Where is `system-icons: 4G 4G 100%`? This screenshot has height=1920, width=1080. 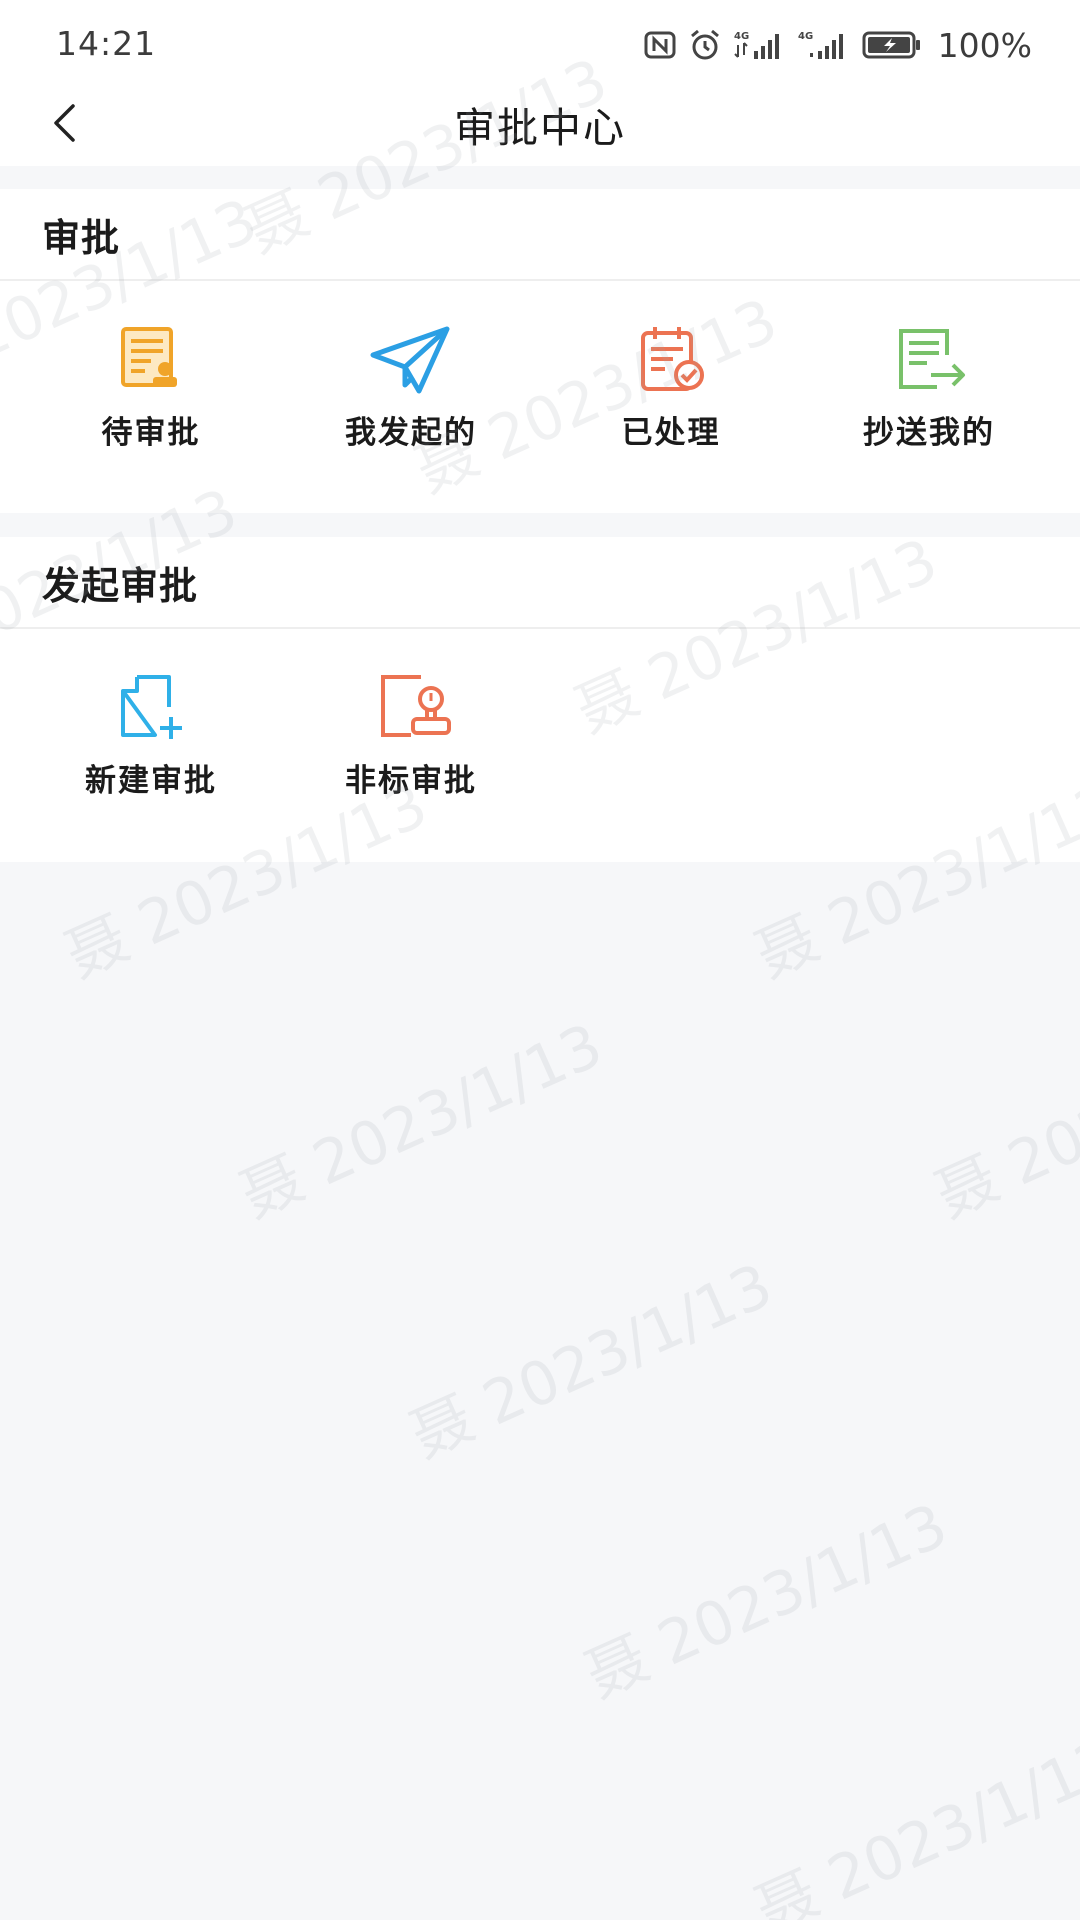 system-icons: 4G 4G 100% is located at coordinates (838, 45).